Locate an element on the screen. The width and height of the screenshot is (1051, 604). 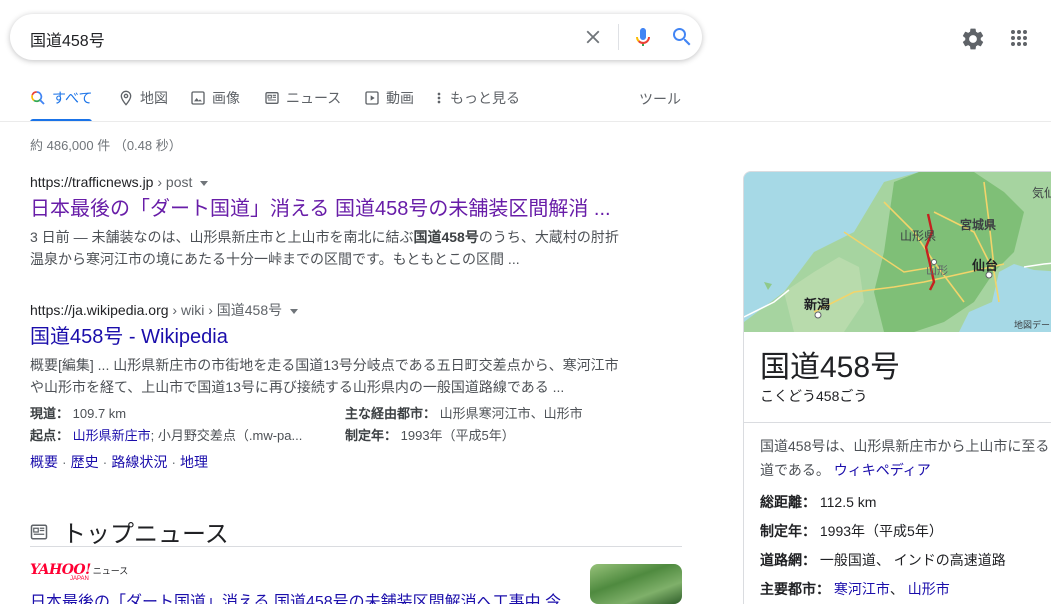
settings-gear-icon is located at coordinates (973, 39).